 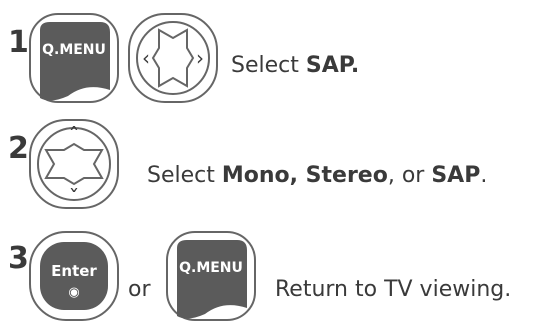 I want to click on step-number-2: 2, so click(x=18, y=148).